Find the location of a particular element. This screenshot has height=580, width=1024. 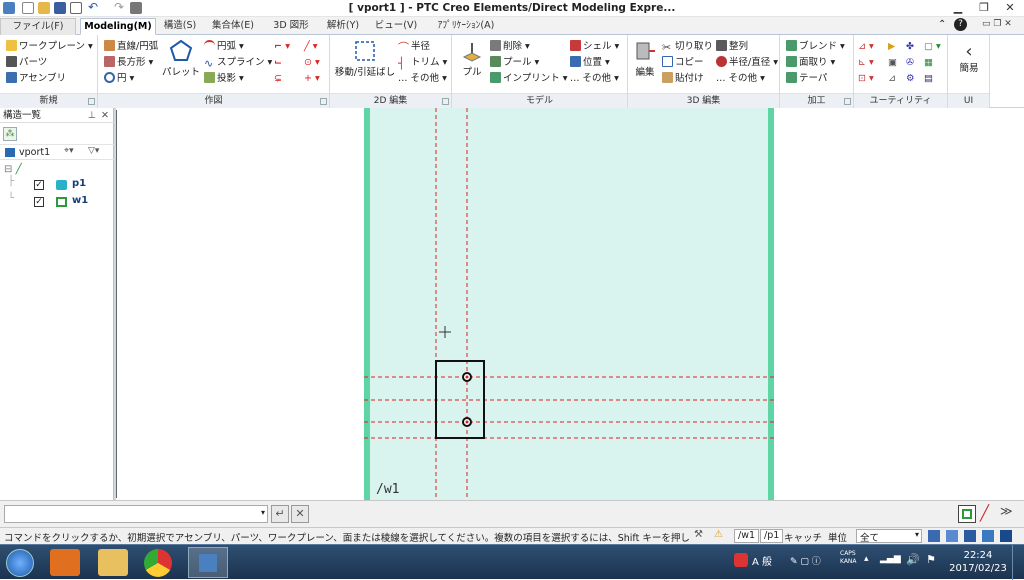

part-button: パーツ is located at coordinates (26, 62).